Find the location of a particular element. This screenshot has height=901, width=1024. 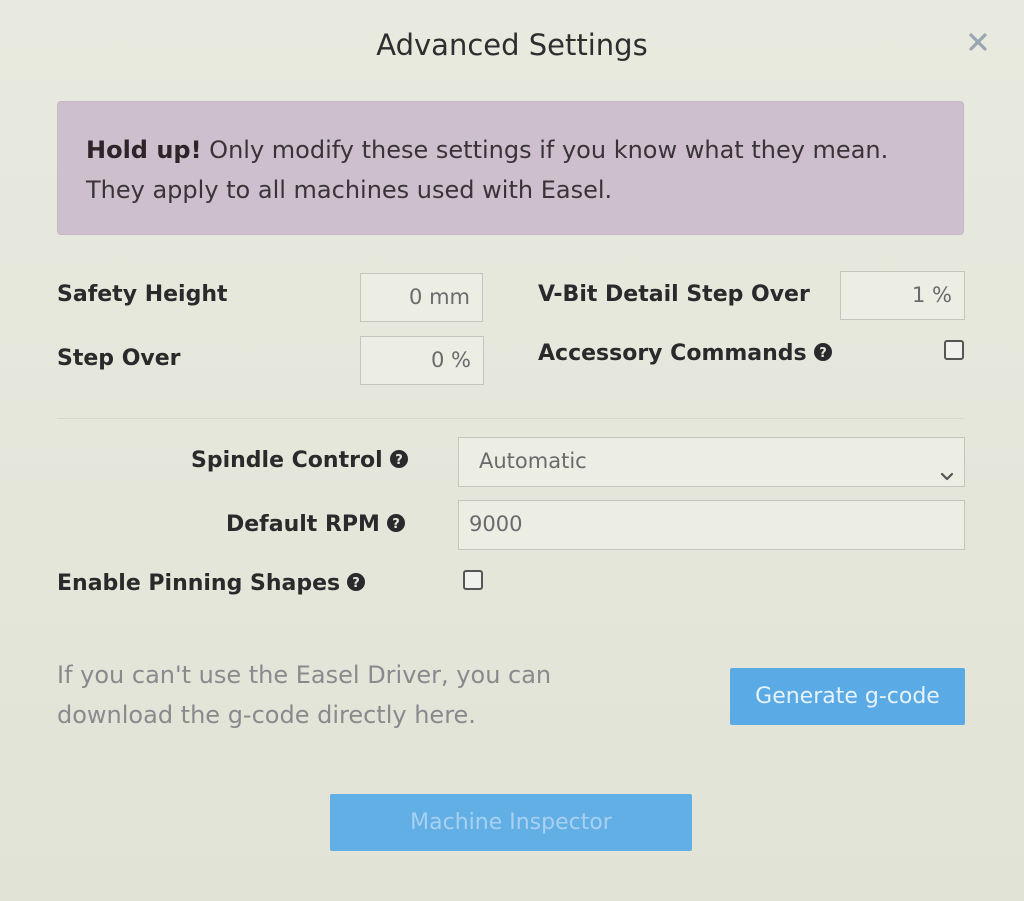

step-over-input: 0 % is located at coordinates (422, 360).